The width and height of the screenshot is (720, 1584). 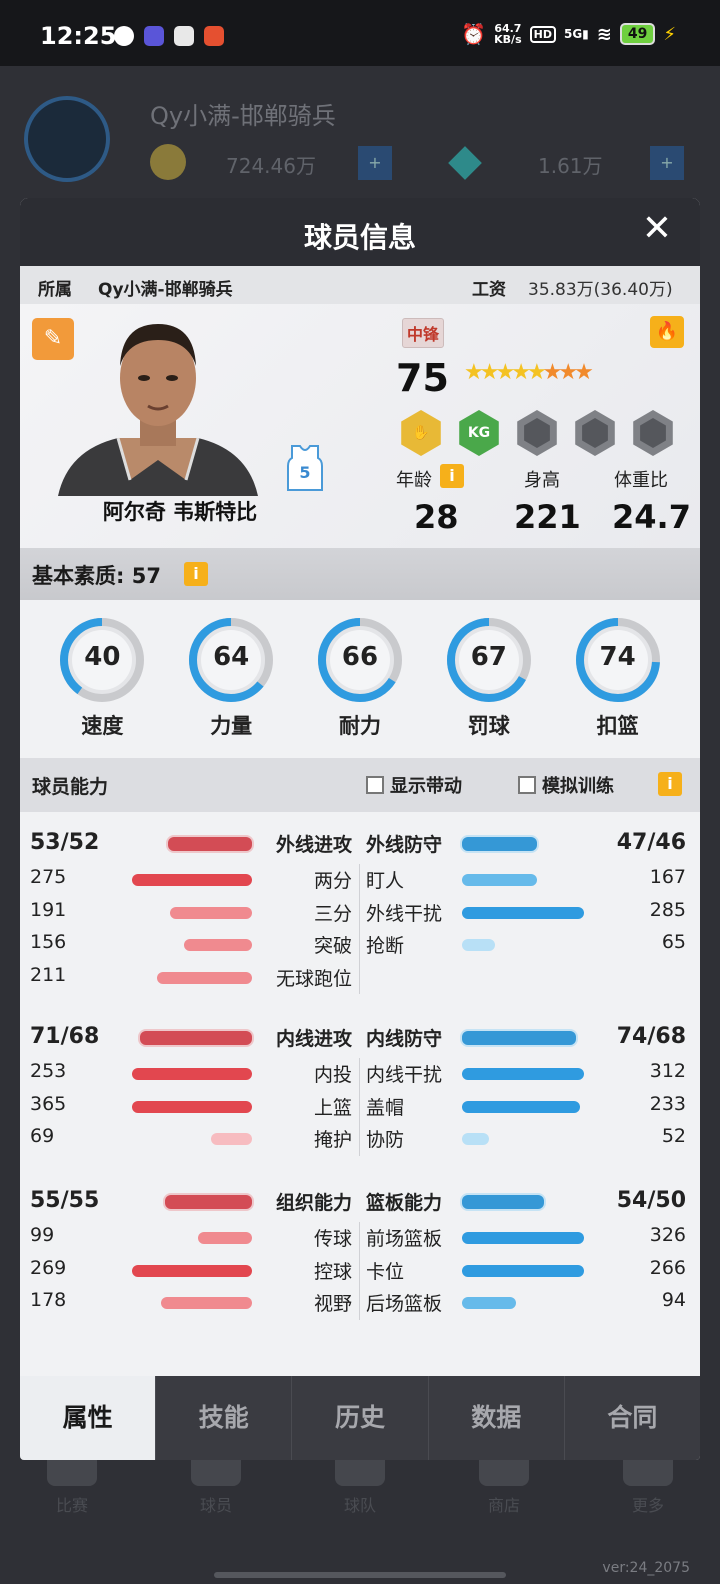 What do you see at coordinates (641, 480) in the screenshot?
I see `weight-label: 体重比` at bounding box center [641, 480].